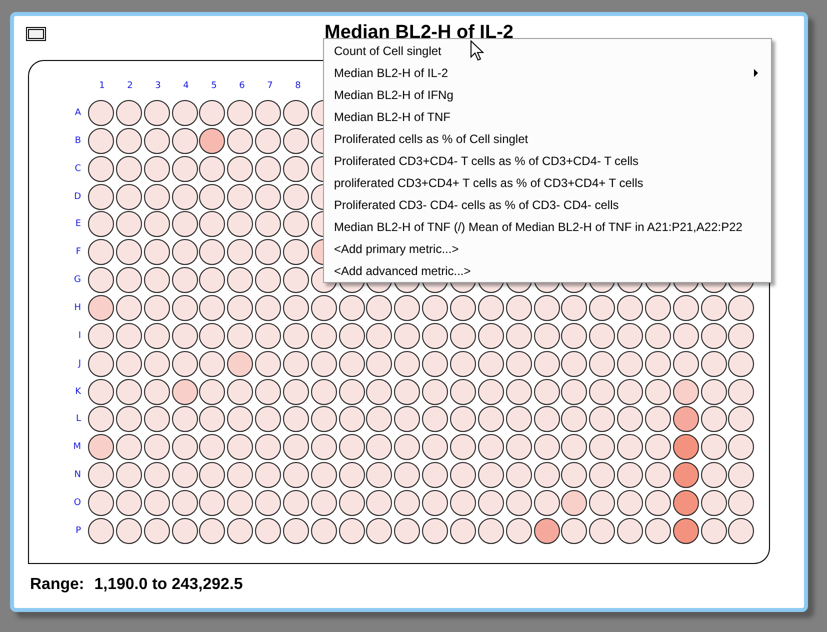  Describe the element at coordinates (79, 363) in the screenshot. I see `row-label: J` at that location.